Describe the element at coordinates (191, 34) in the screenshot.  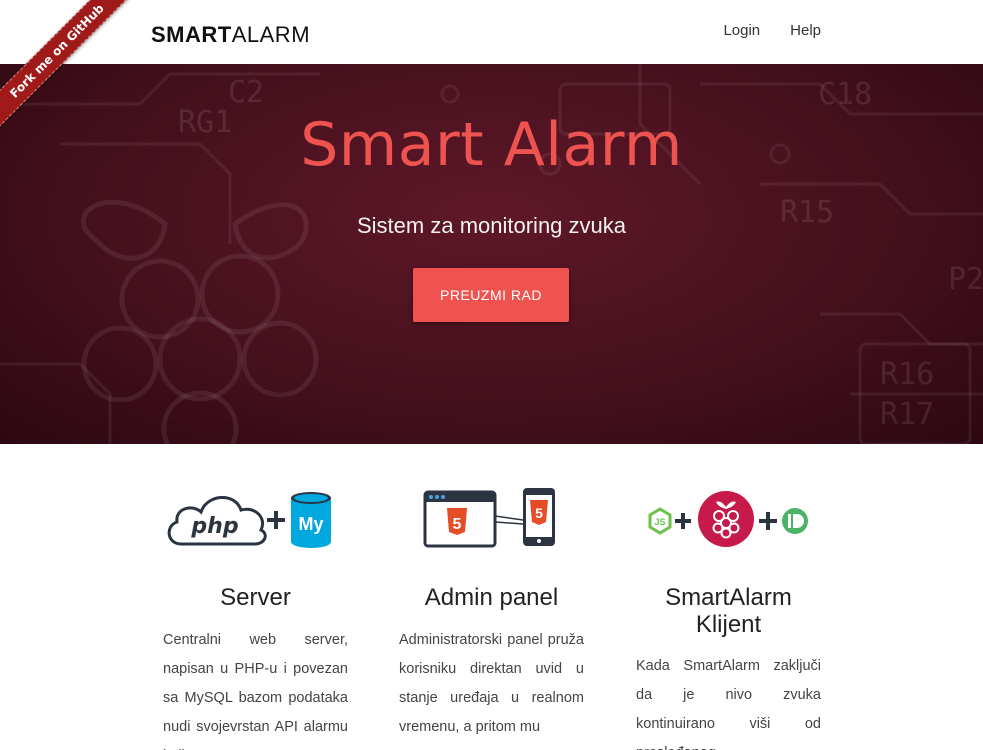
I see `brand-logo-bold: SMART` at that location.